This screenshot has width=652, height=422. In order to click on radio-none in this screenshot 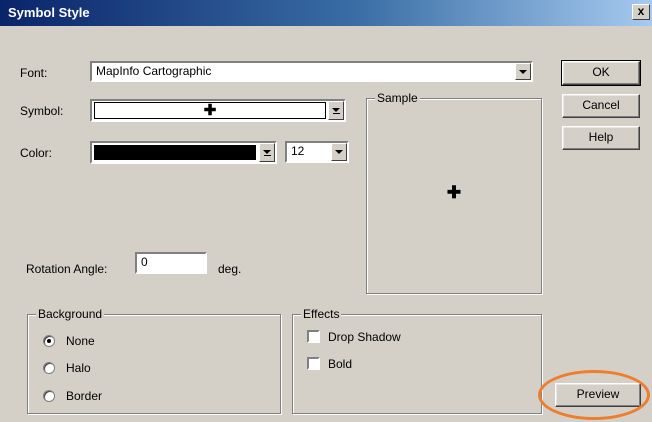, I will do `click(49, 341)`.